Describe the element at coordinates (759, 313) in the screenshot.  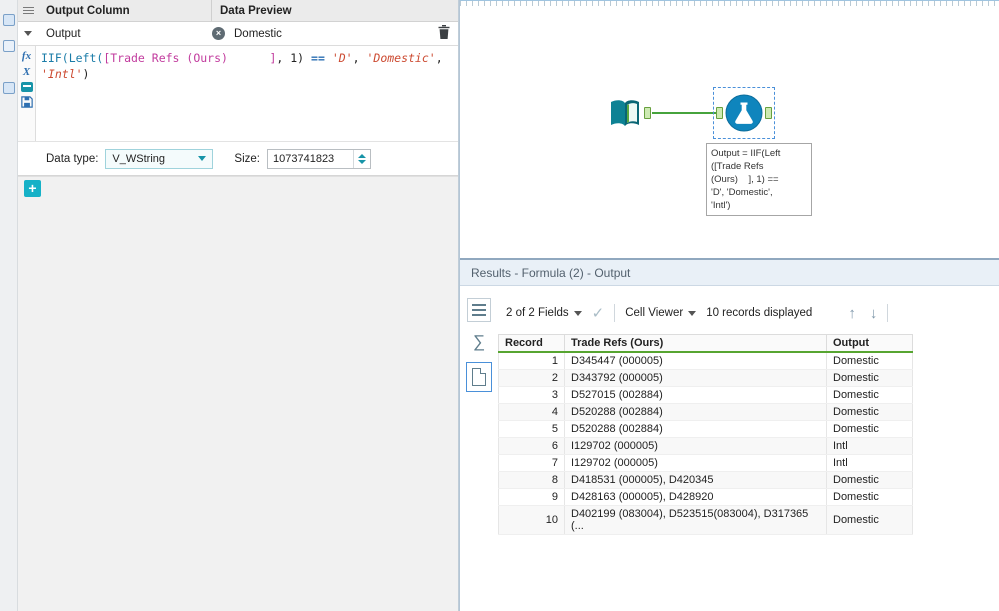
I see `records-displayed-label: 10 records displayed` at that location.